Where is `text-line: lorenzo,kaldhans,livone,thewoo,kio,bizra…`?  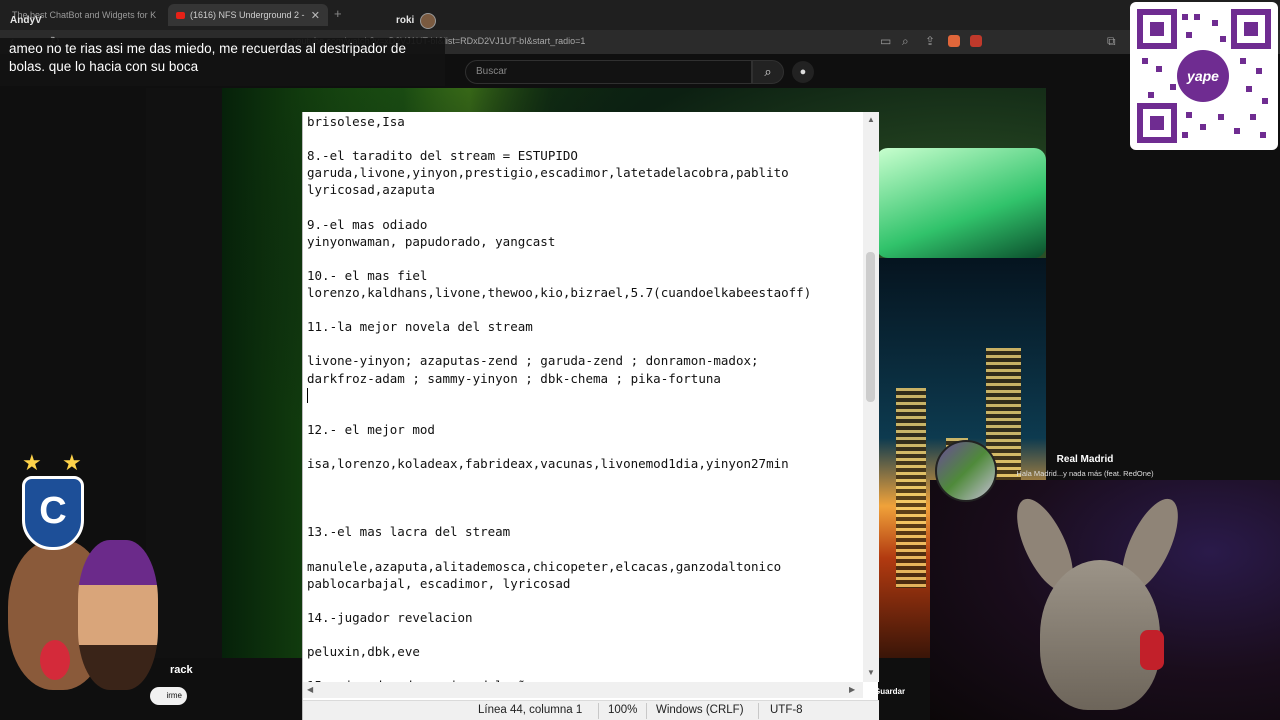
text-line: lorenzo,kaldhans,livone,thewoo,kio,bizra… is located at coordinates (559, 292).